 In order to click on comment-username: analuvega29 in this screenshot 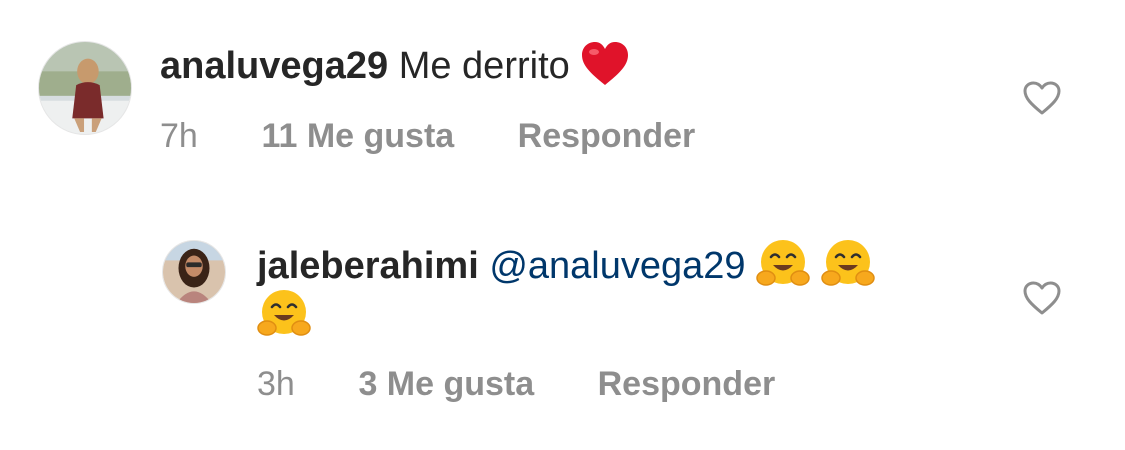, I will do `click(274, 66)`.